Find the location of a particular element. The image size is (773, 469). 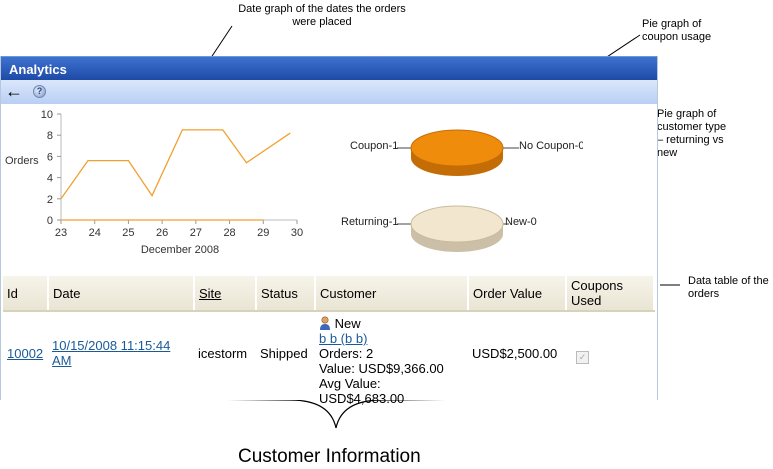

window-title: Analytics is located at coordinates (38, 69).